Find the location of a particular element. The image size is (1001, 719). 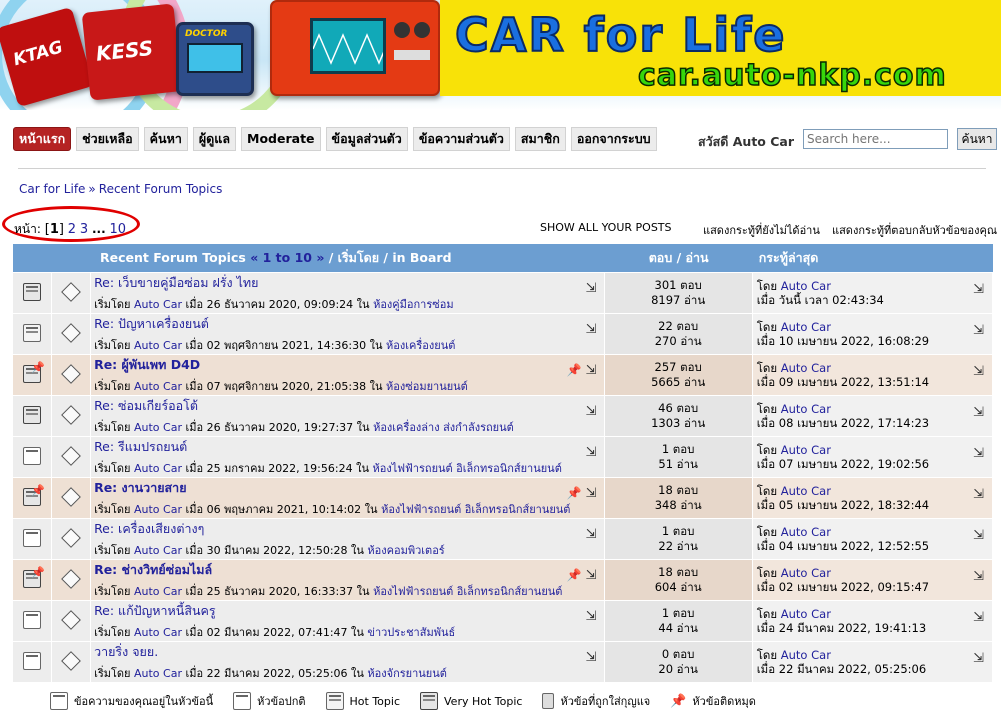

topic-title-link: Re: เครื่องเสียงต่างๆ is located at coordinates (149, 528).